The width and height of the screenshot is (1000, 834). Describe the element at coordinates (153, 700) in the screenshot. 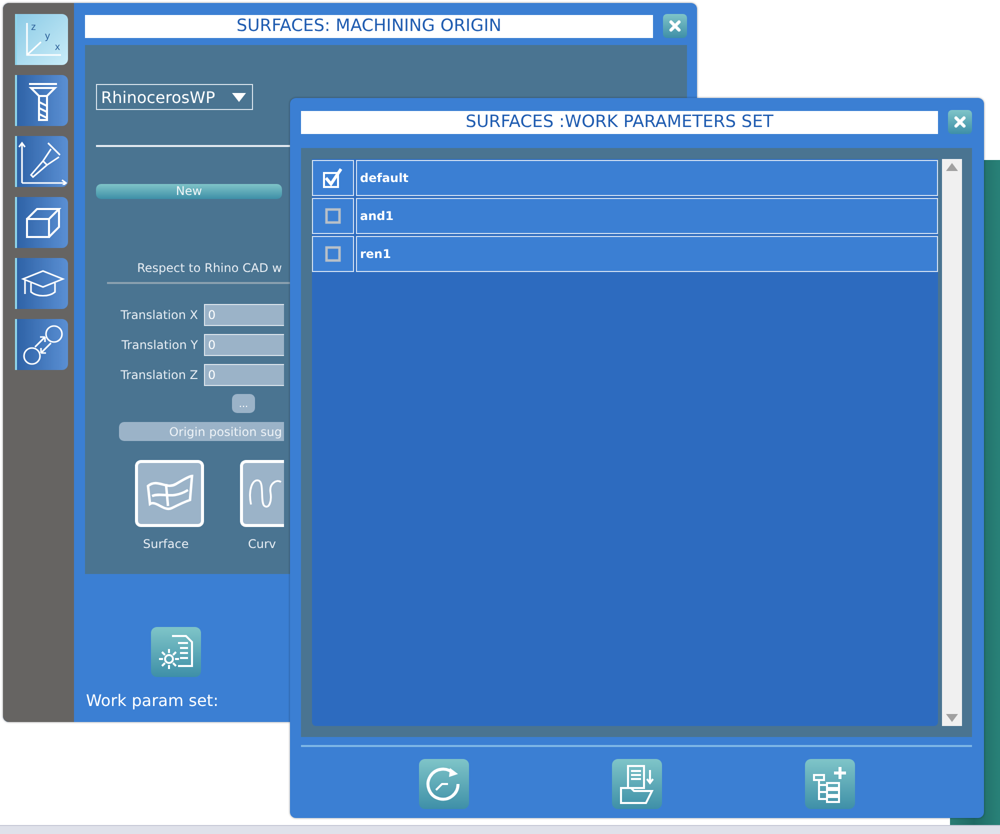

I see `work-param-set-label: Work param set:` at that location.